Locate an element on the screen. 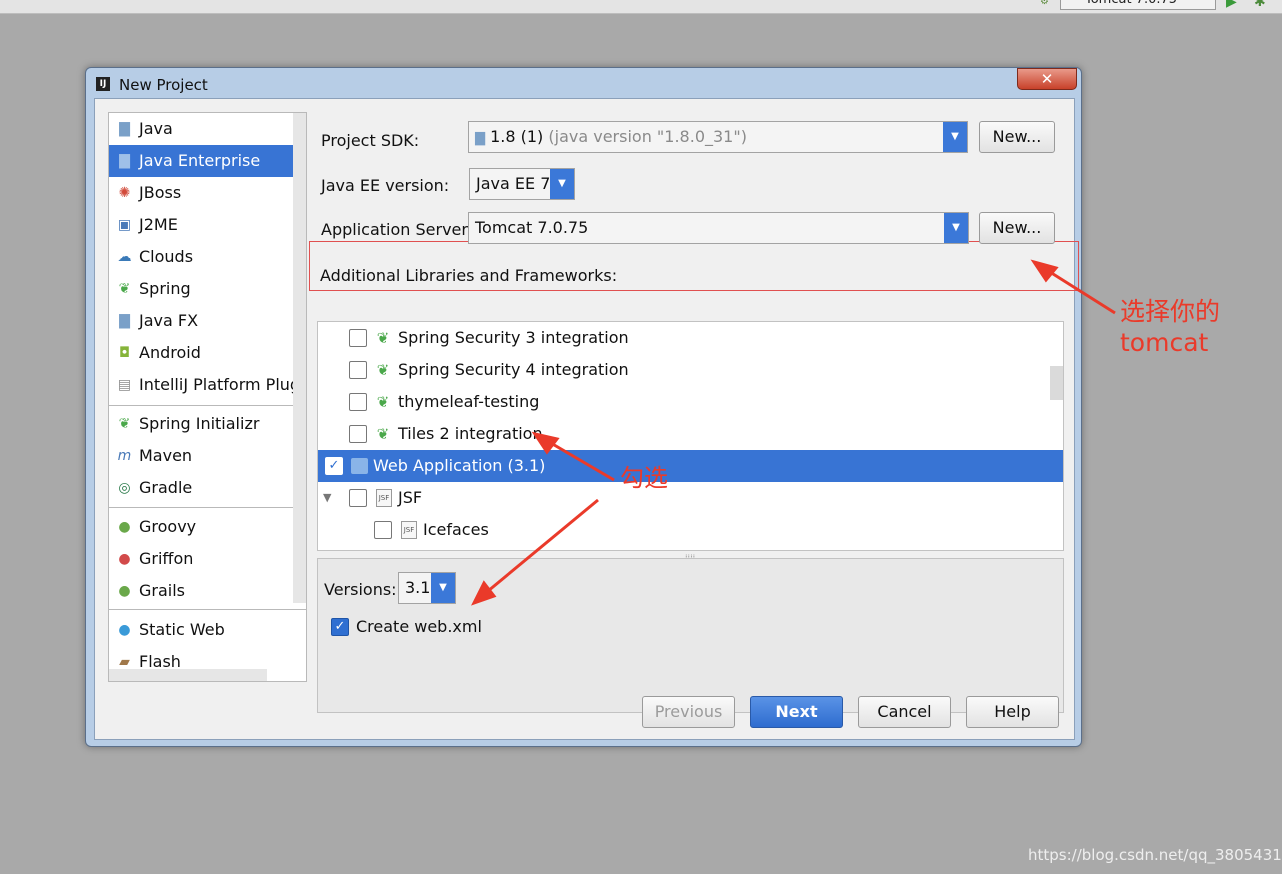 This screenshot has height=874, width=1282. arrow-to-web-application is located at coordinates (579, 459).